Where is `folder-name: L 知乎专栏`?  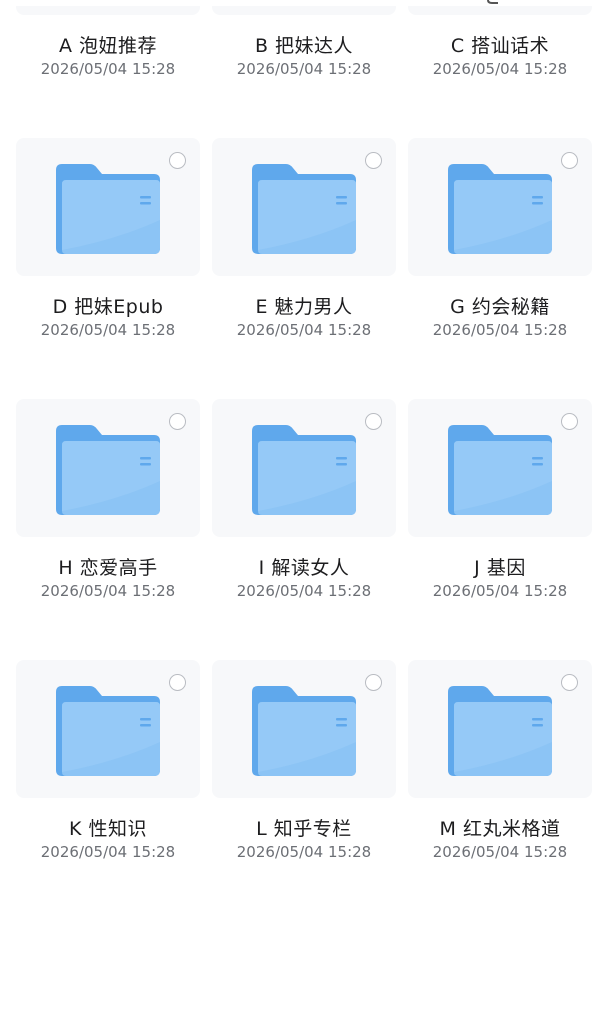 folder-name: L 知乎专栏 is located at coordinates (304, 829).